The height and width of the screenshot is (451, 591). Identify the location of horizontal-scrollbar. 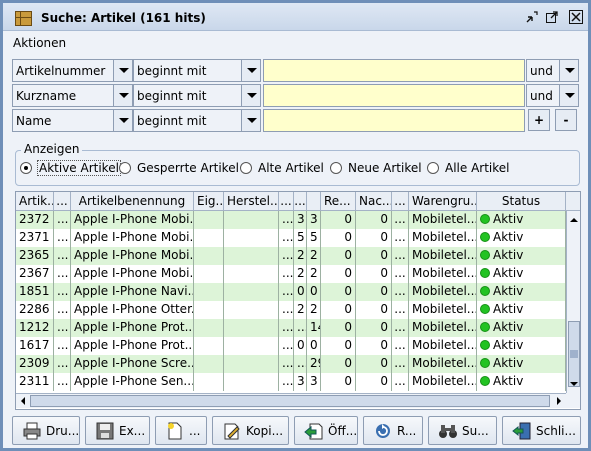
(291, 400).